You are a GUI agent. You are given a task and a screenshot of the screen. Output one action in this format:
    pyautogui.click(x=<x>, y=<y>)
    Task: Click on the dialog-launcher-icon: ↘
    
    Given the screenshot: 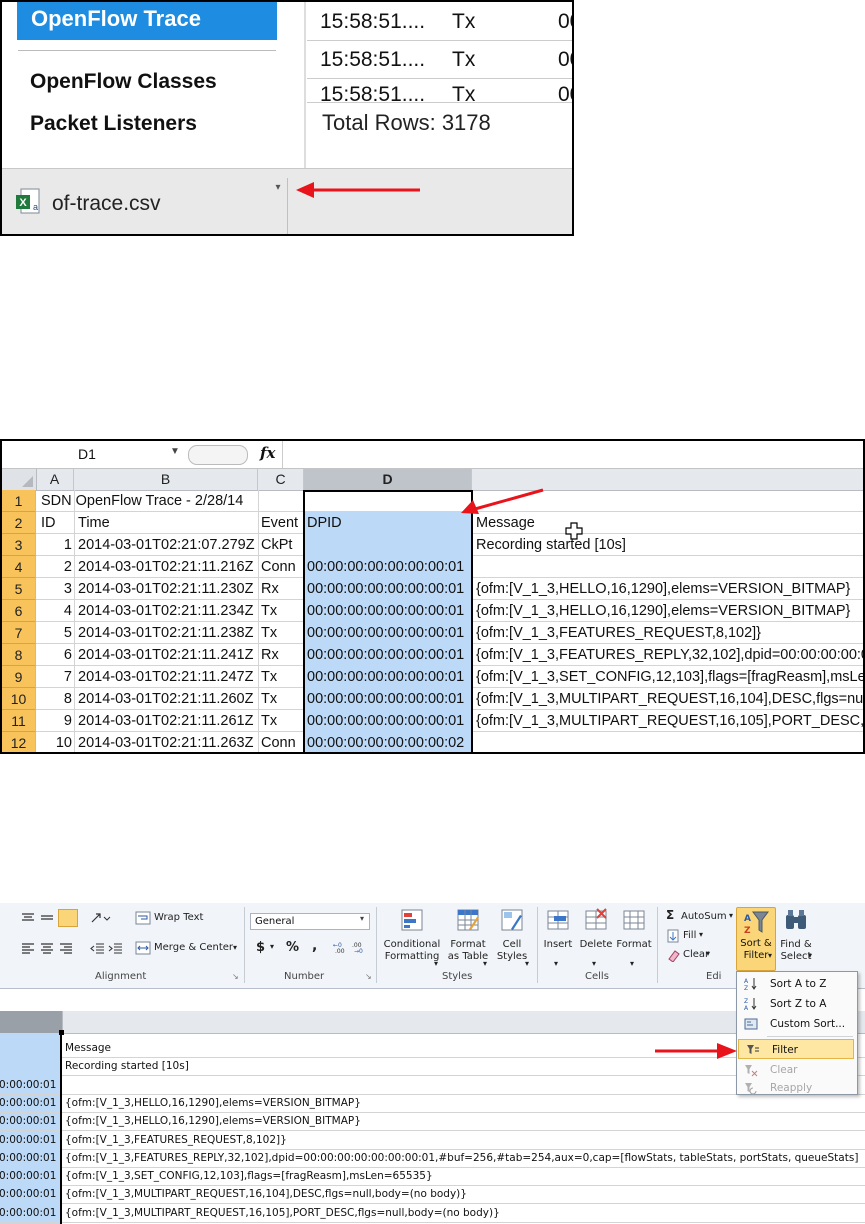 What is the action you would take?
    pyautogui.click(x=368, y=976)
    